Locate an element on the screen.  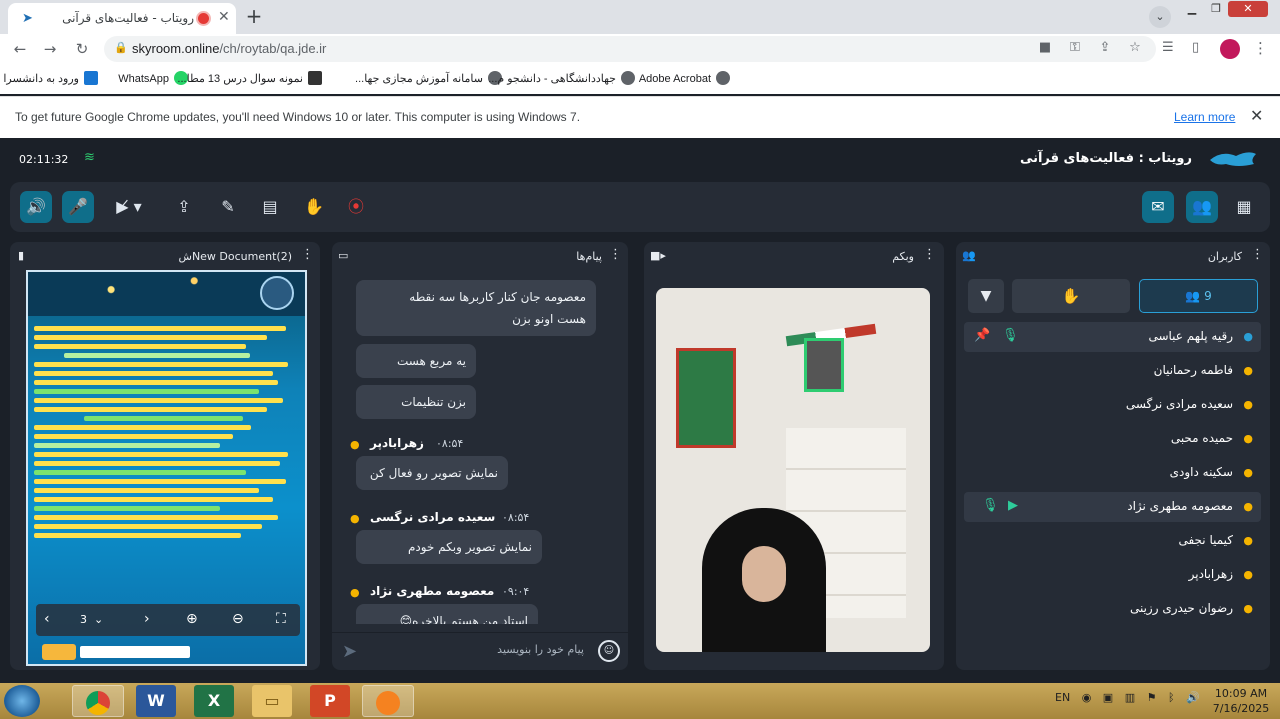
message-author: زهرابادپر is located at coordinates (397, 443).